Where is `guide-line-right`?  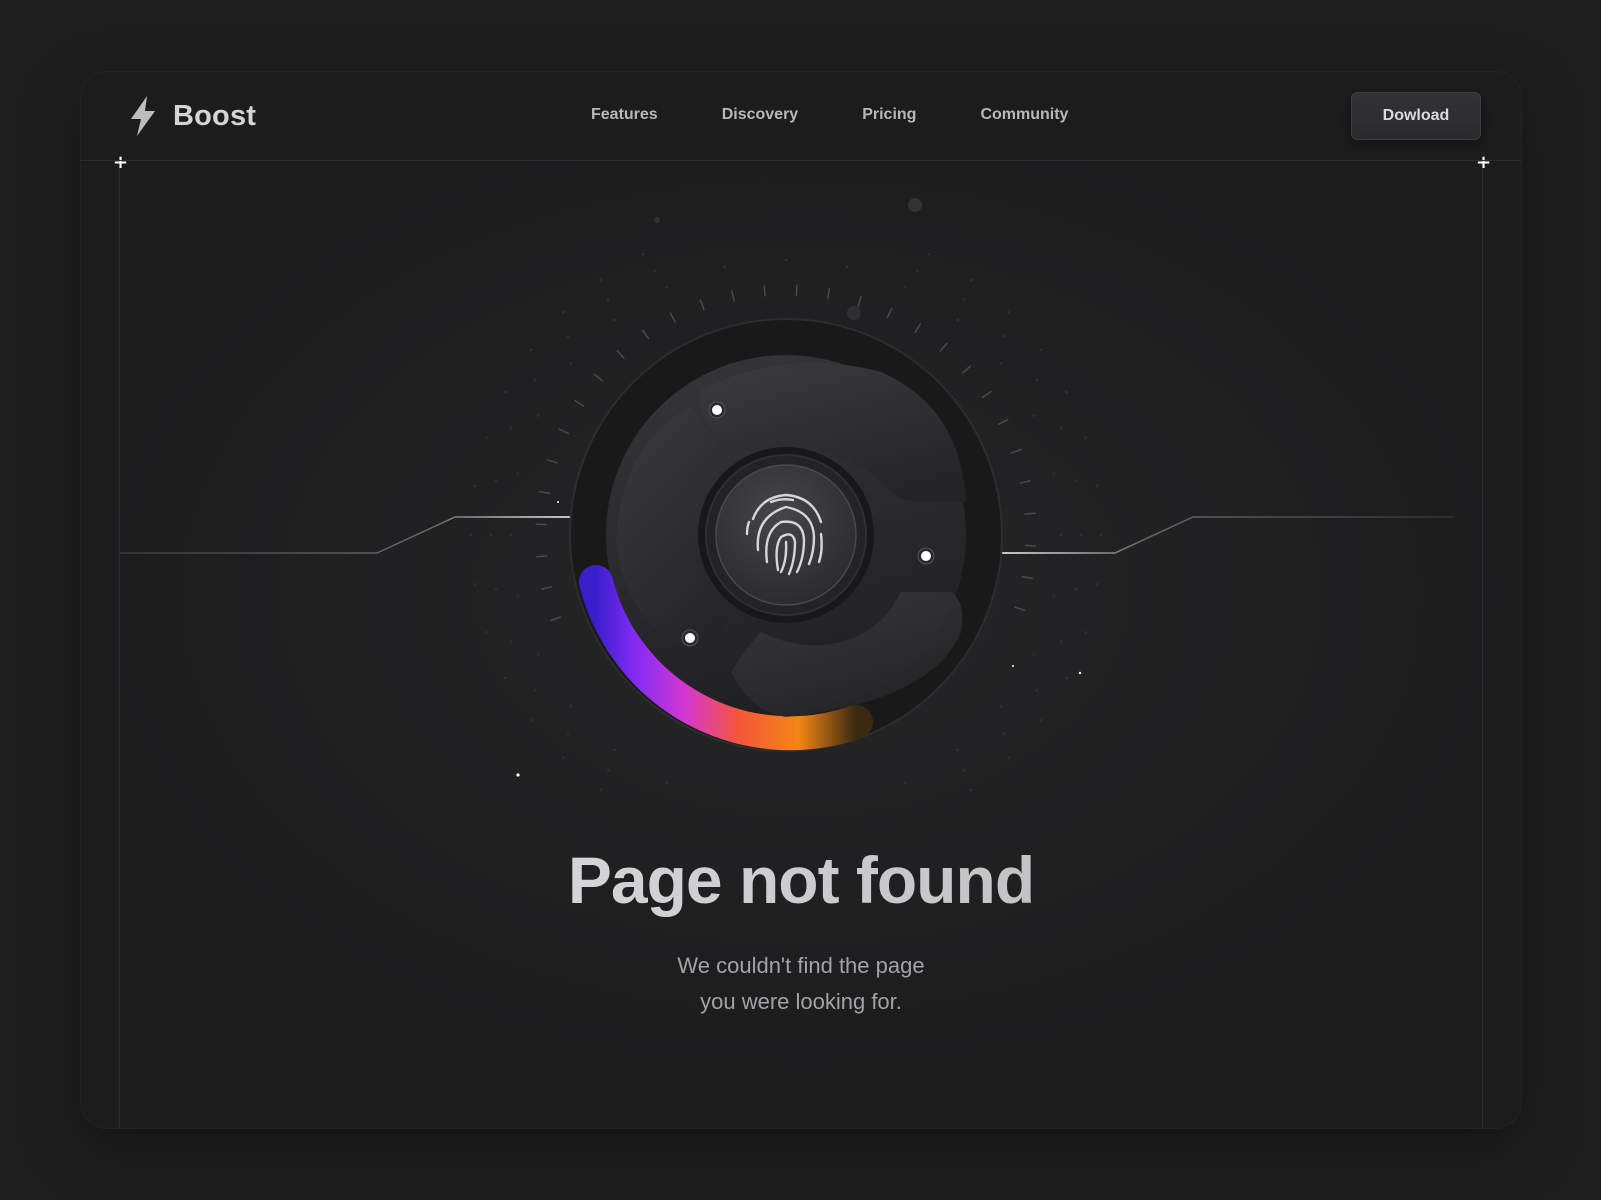 guide-line-right is located at coordinates (1482, 644).